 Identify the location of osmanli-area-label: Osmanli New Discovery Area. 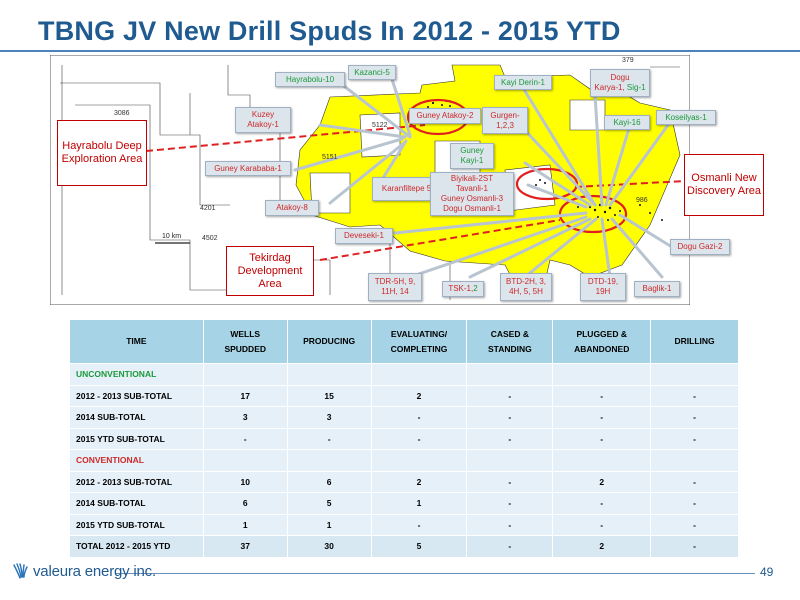
(724, 185).